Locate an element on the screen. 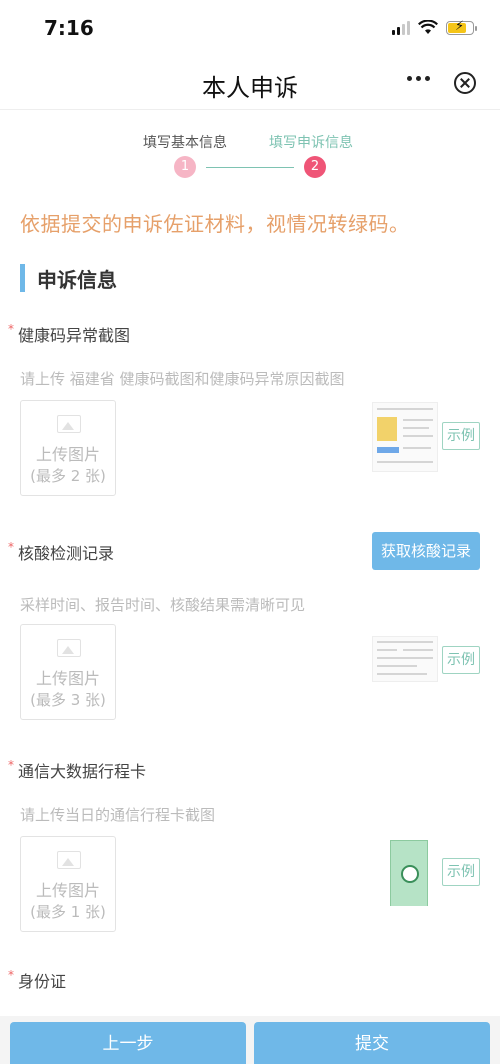 This screenshot has height=1064, width=500. field-hint: 请上传 福建省 健康码截图和健康码异常原因截图 is located at coordinates (182, 379).